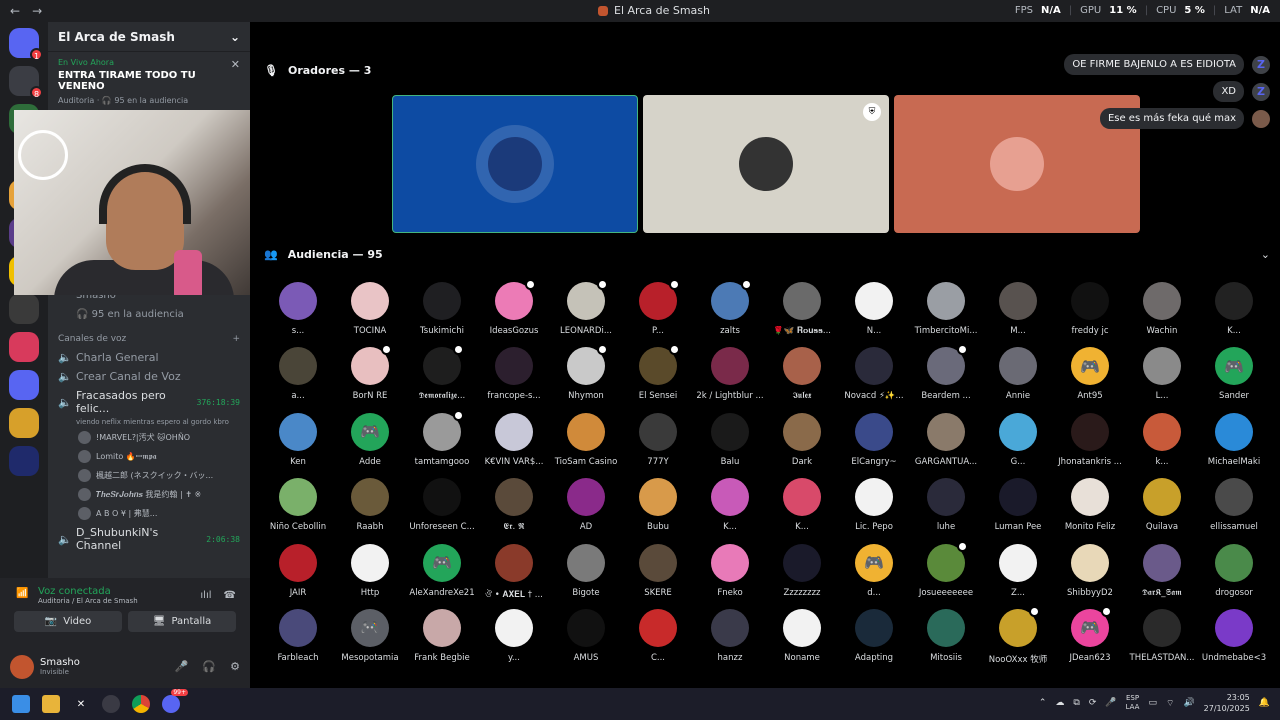 This screenshot has width=1280, height=720. What do you see at coordinates (1234, 641) in the screenshot?
I see `audience-member: Undmebabe<3` at bounding box center [1234, 641].